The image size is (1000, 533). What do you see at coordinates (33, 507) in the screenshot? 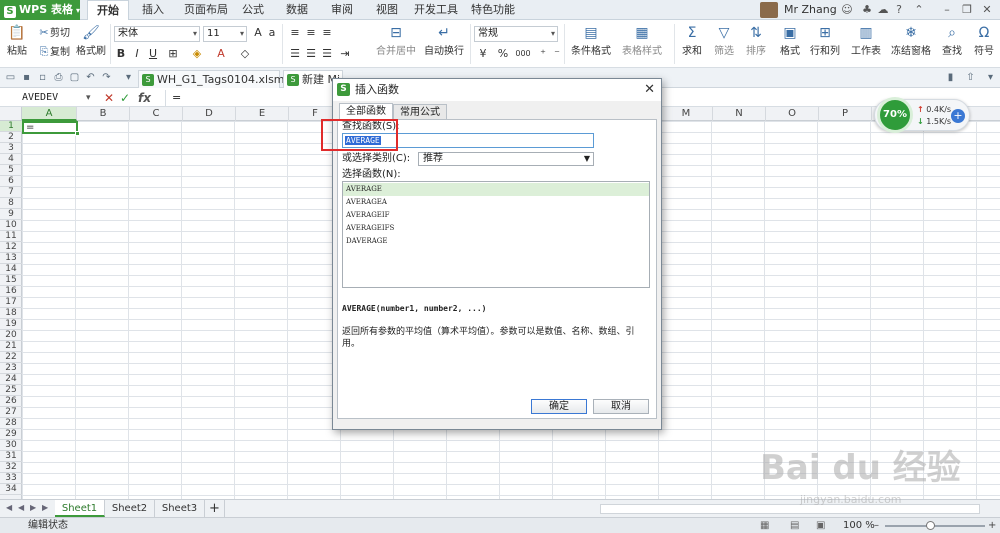
I see `next-sheet-icon: ▶` at bounding box center [33, 507].